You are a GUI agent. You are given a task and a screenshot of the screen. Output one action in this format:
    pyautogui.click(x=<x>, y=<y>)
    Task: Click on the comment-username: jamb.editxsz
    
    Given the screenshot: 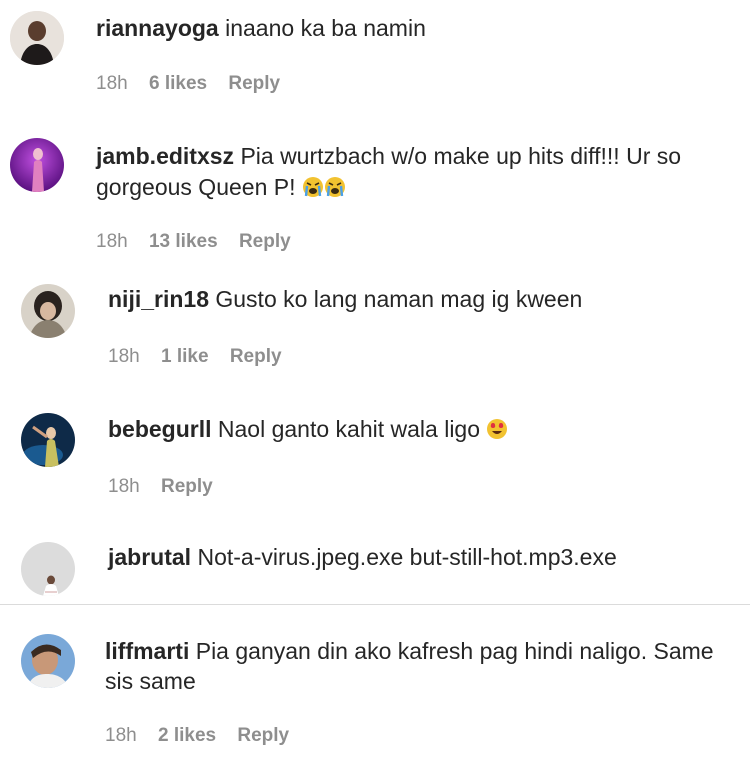 What is the action you would take?
    pyautogui.click(x=165, y=156)
    